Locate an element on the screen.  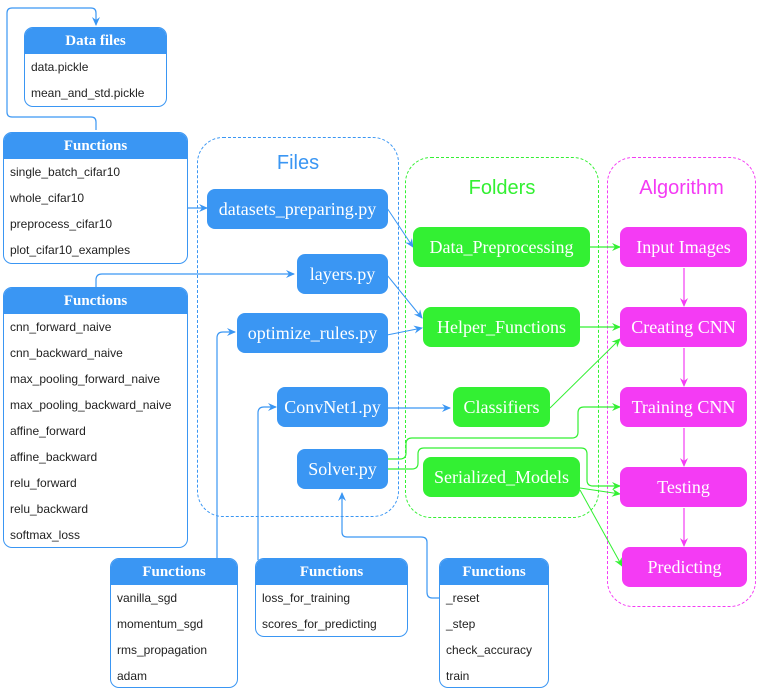
file-datasets-preparing: datasets_preparing.py is located at coordinates (297, 209).